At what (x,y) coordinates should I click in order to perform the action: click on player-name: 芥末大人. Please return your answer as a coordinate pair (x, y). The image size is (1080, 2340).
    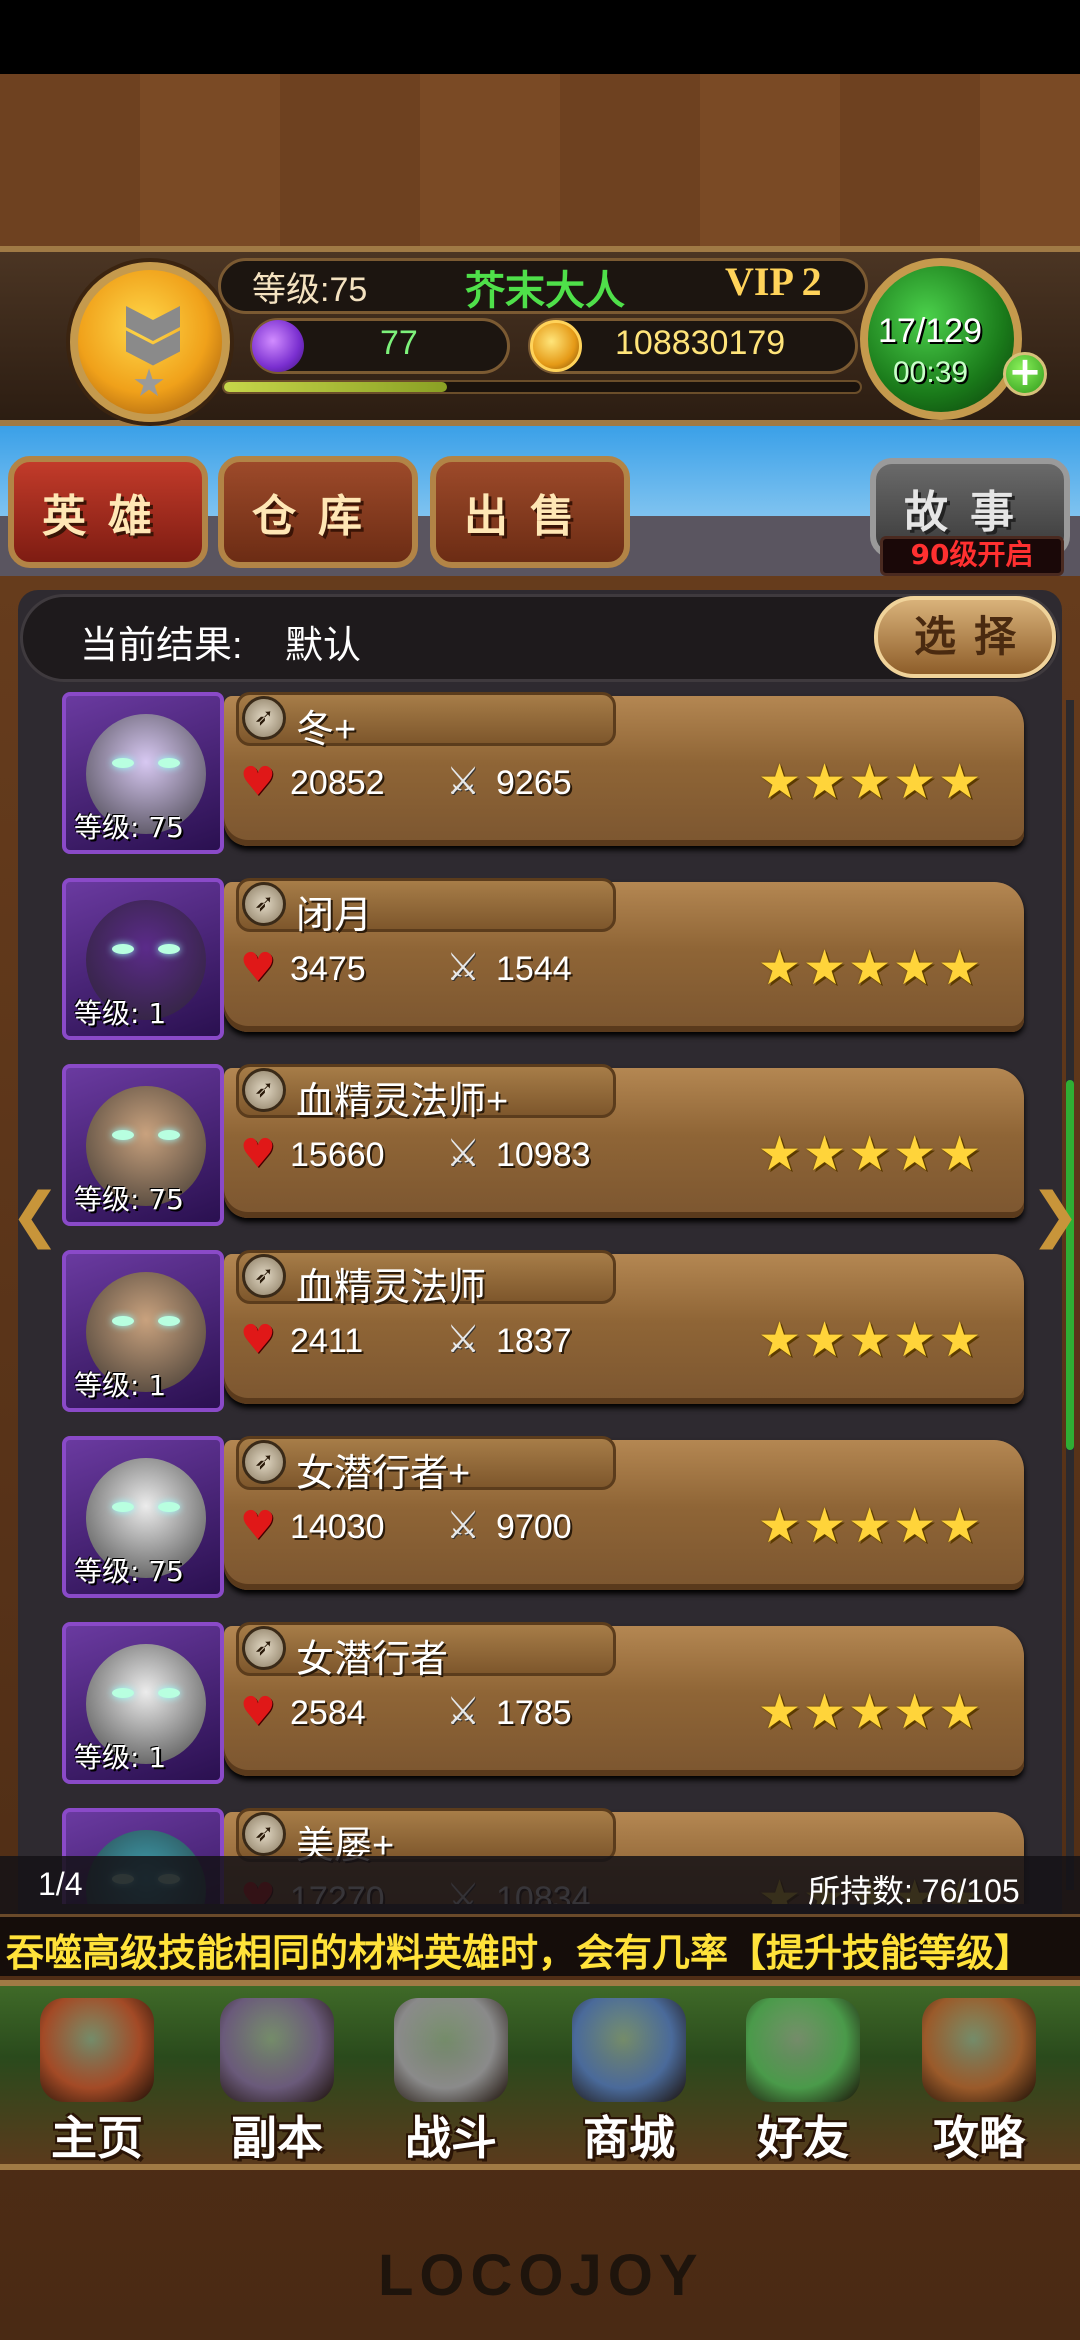
    Looking at the image, I should click on (545, 291).